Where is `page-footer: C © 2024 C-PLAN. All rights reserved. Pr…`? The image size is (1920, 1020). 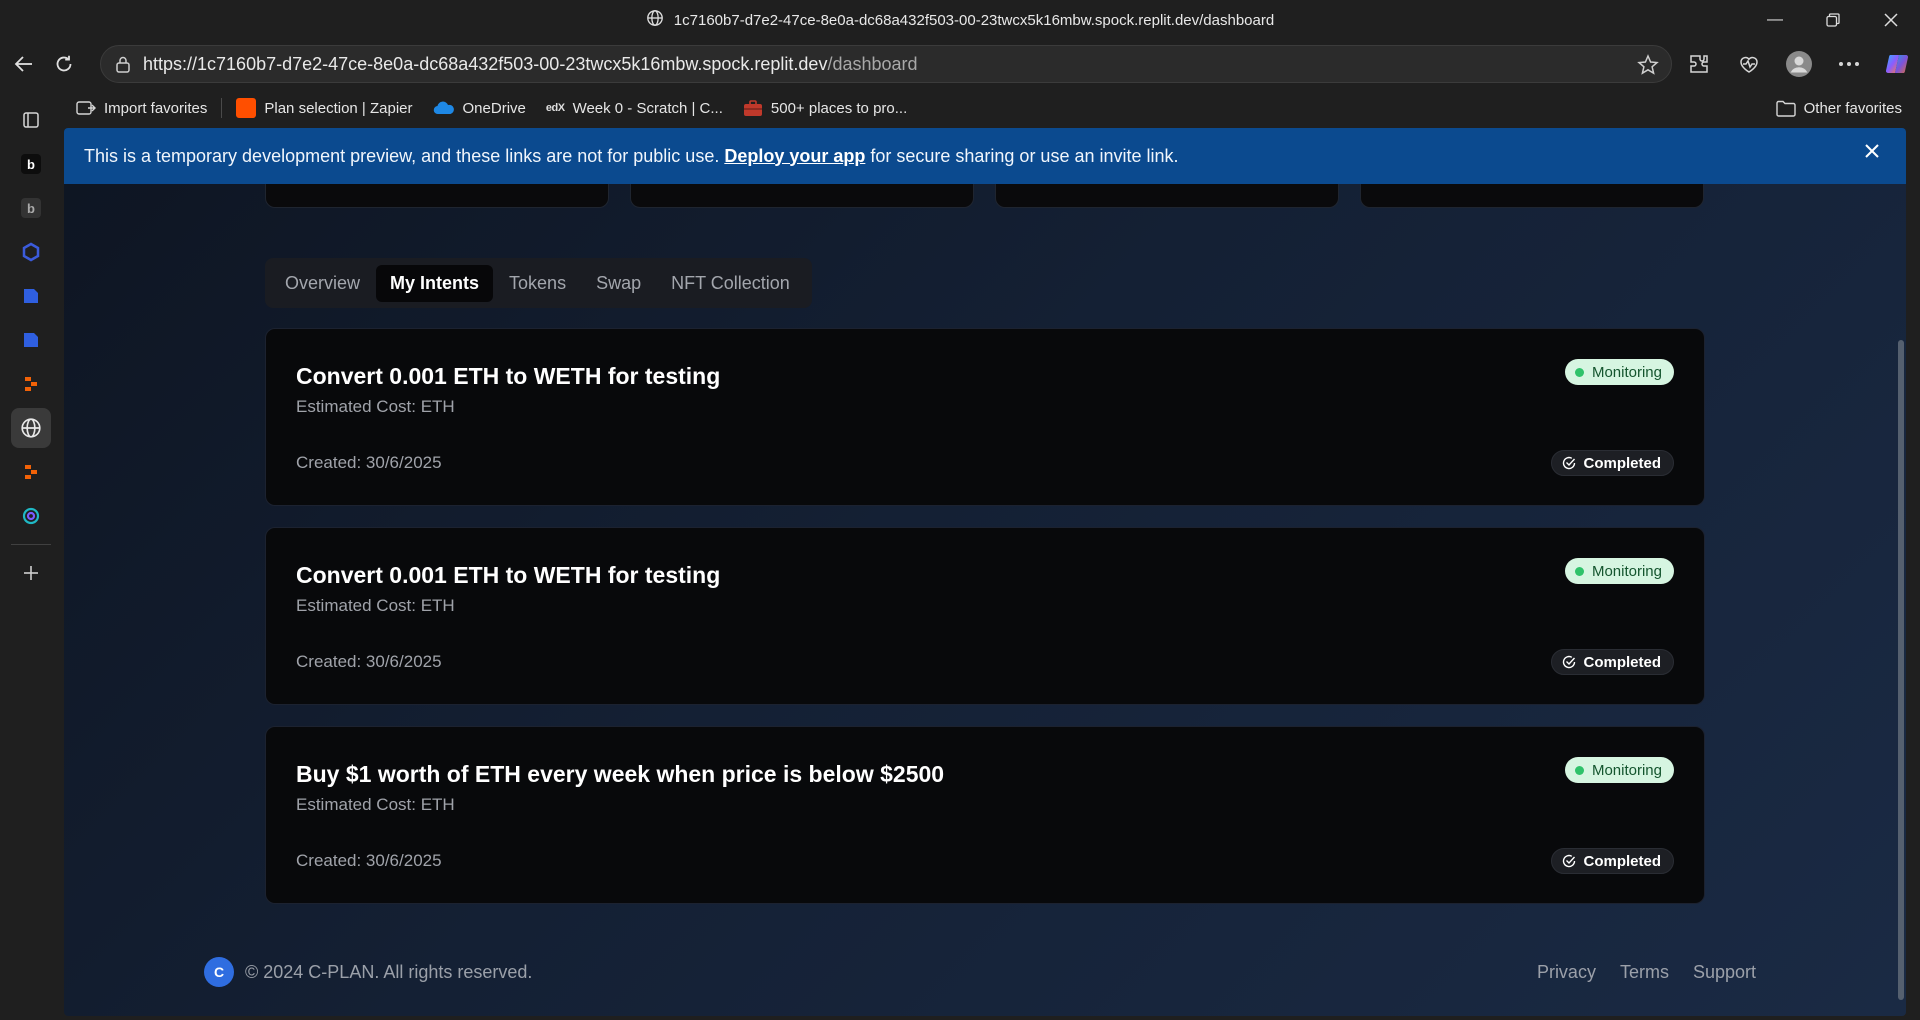 page-footer: C © 2024 C-PLAN. All rights reserved. Pr… is located at coordinates (980, 972).